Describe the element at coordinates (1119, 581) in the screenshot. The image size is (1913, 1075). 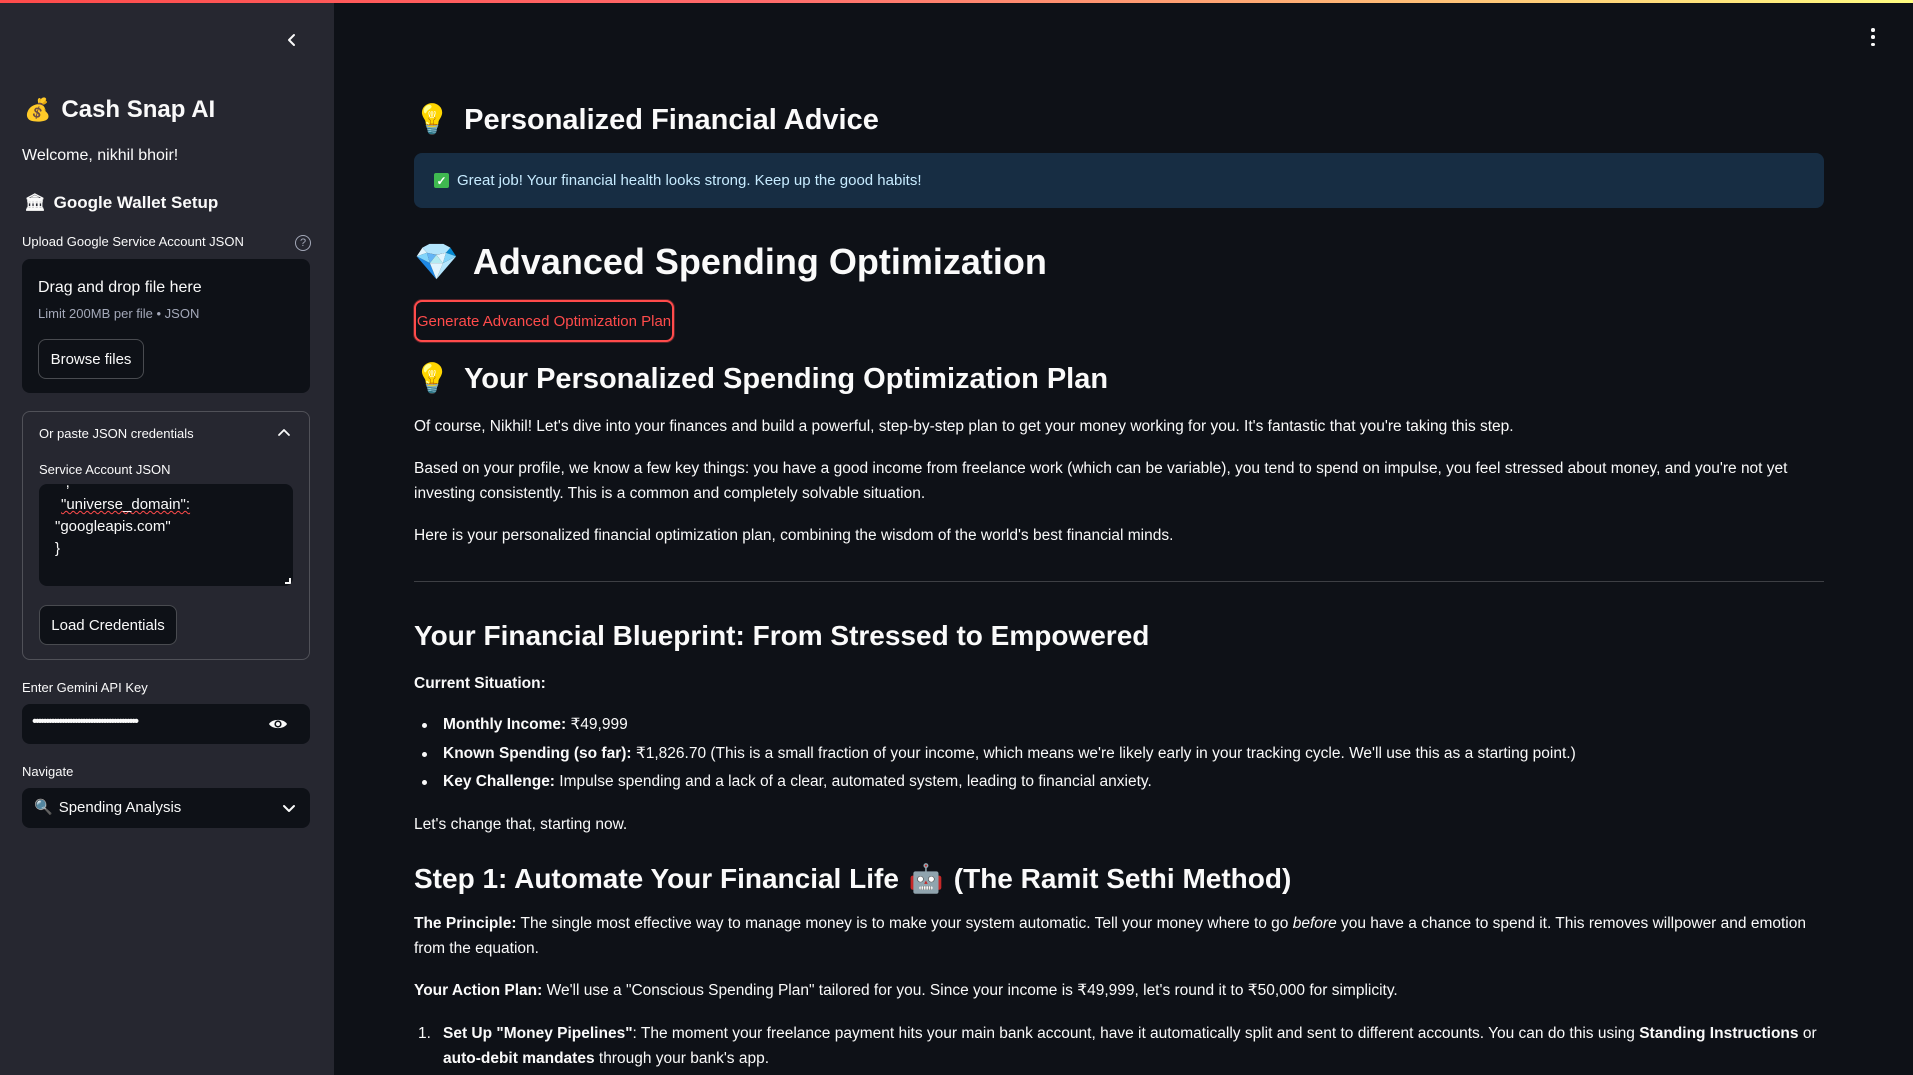
I see `divider` at that location.